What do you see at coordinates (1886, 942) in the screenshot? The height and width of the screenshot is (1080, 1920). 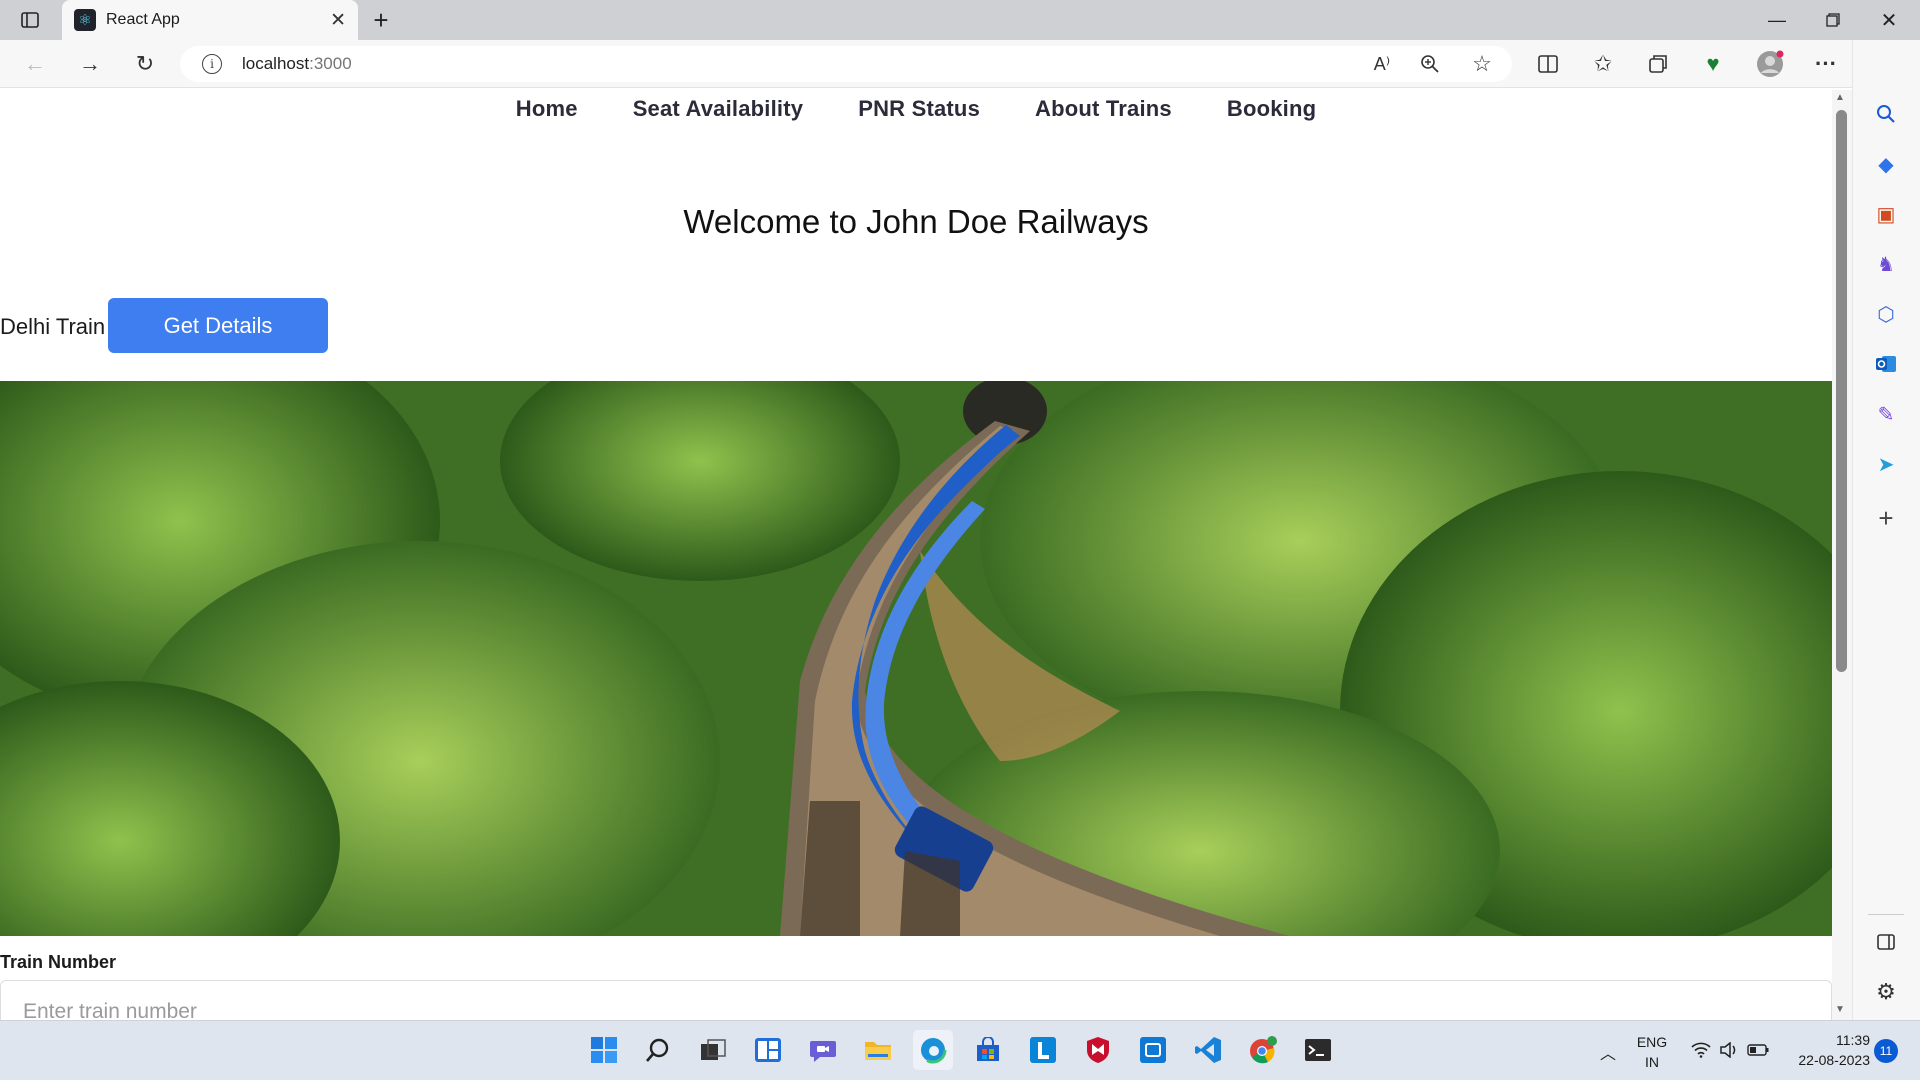 I see `sidebar-toggle-icon` at bounding box center [1886, 942].